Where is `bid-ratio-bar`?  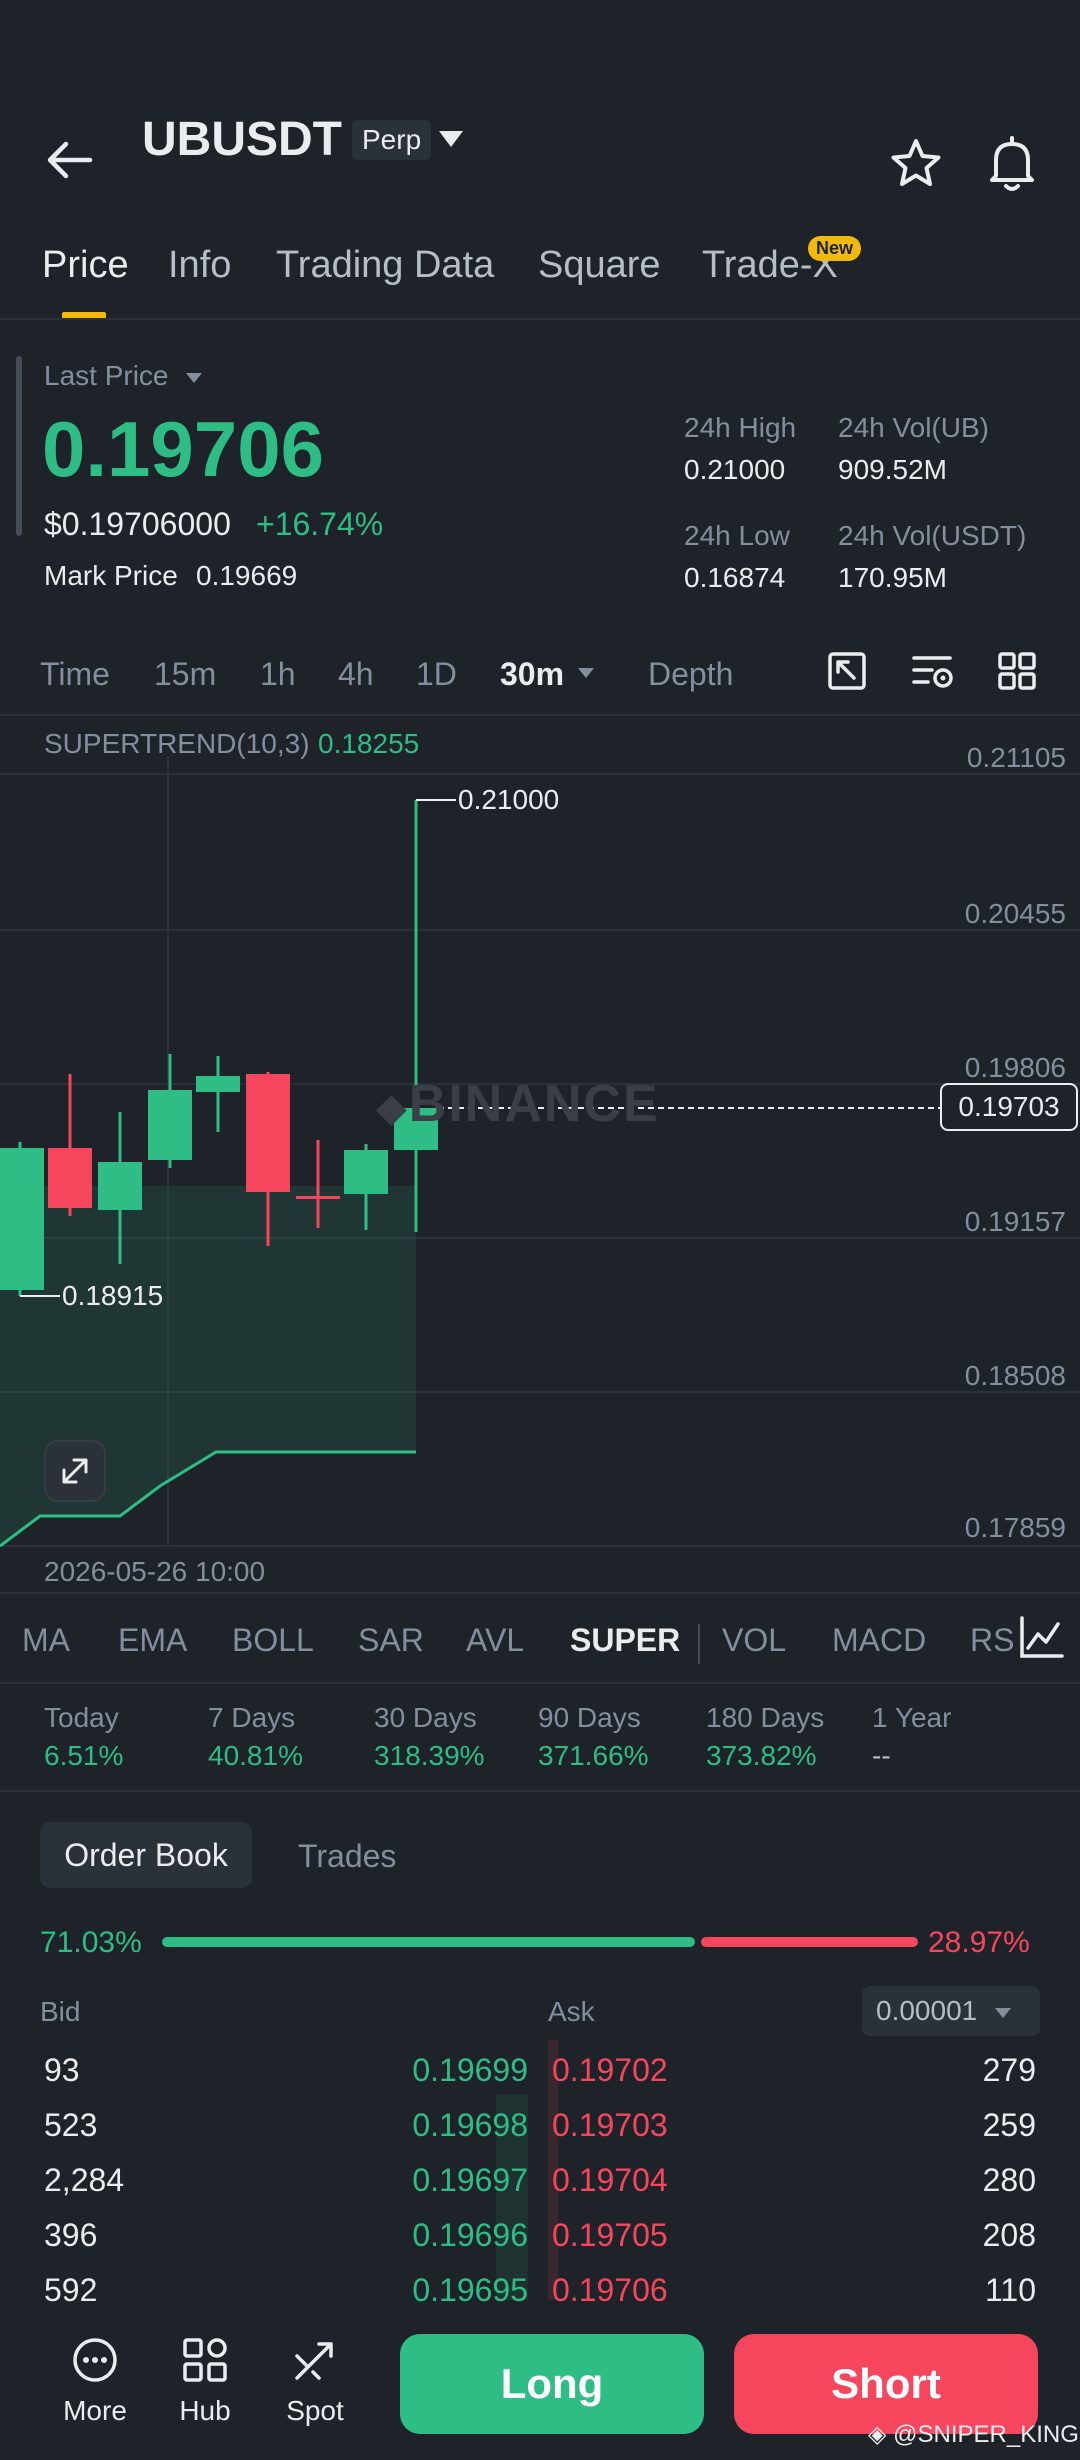
bid-ratio-bar is located at coordinates (428, 1942).